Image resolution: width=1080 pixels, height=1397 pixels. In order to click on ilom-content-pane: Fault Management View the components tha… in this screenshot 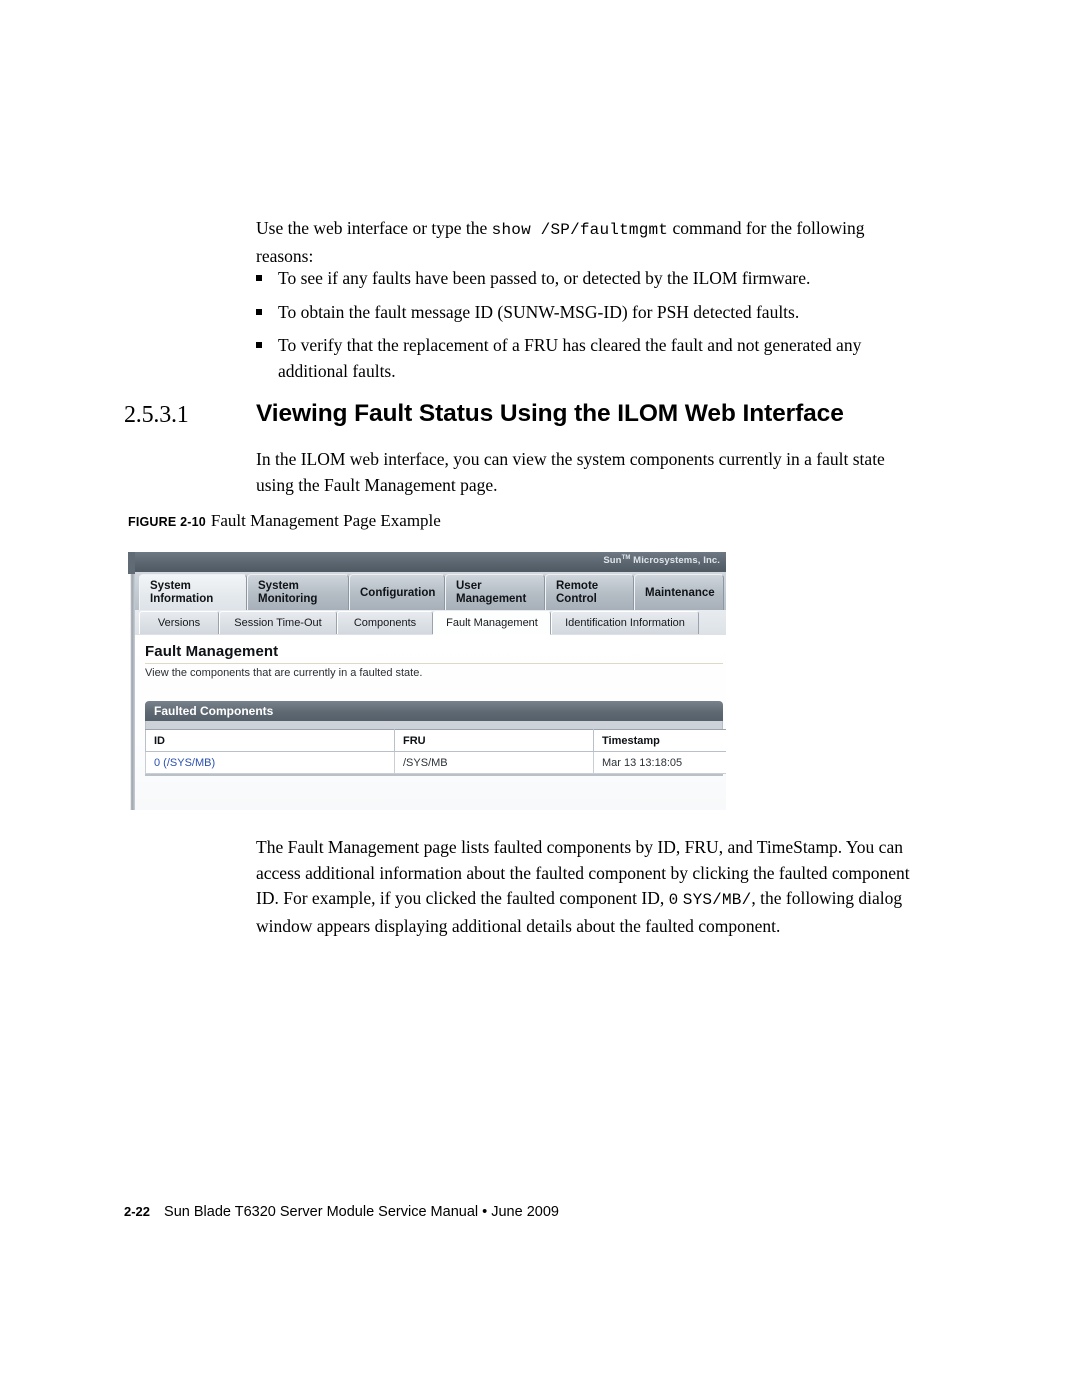, I will do `click(430, 722)`.